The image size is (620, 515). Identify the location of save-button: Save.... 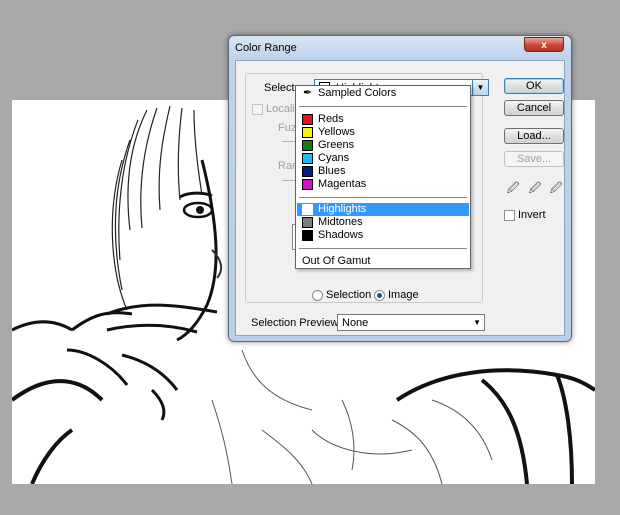
(534, 159).